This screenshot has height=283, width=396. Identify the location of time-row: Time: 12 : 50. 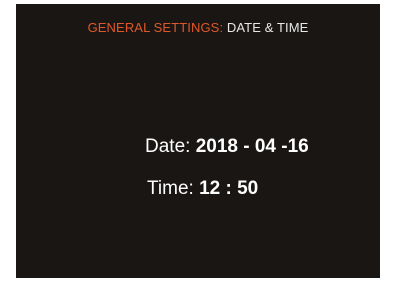
(202, 189).